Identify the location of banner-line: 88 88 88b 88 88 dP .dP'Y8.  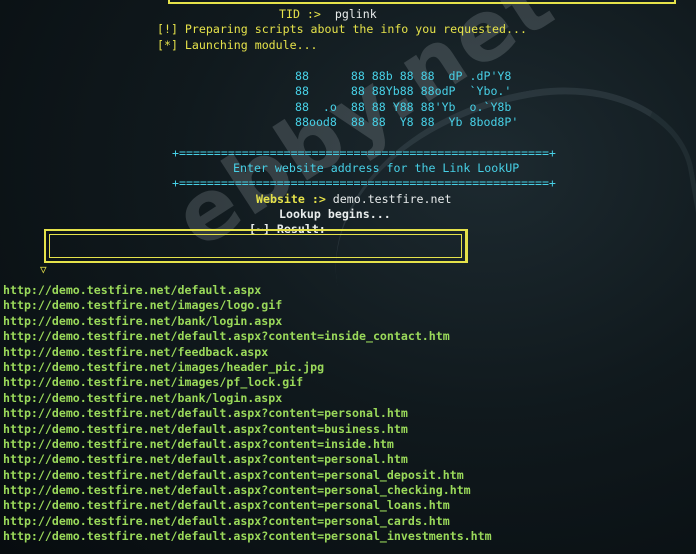
(403, 76).